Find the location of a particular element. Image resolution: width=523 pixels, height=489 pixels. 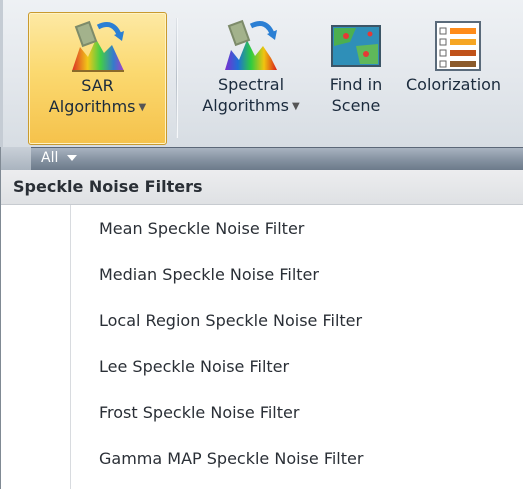

find-in-scene-button: Find in Scene is located at coordinates (356, 78).